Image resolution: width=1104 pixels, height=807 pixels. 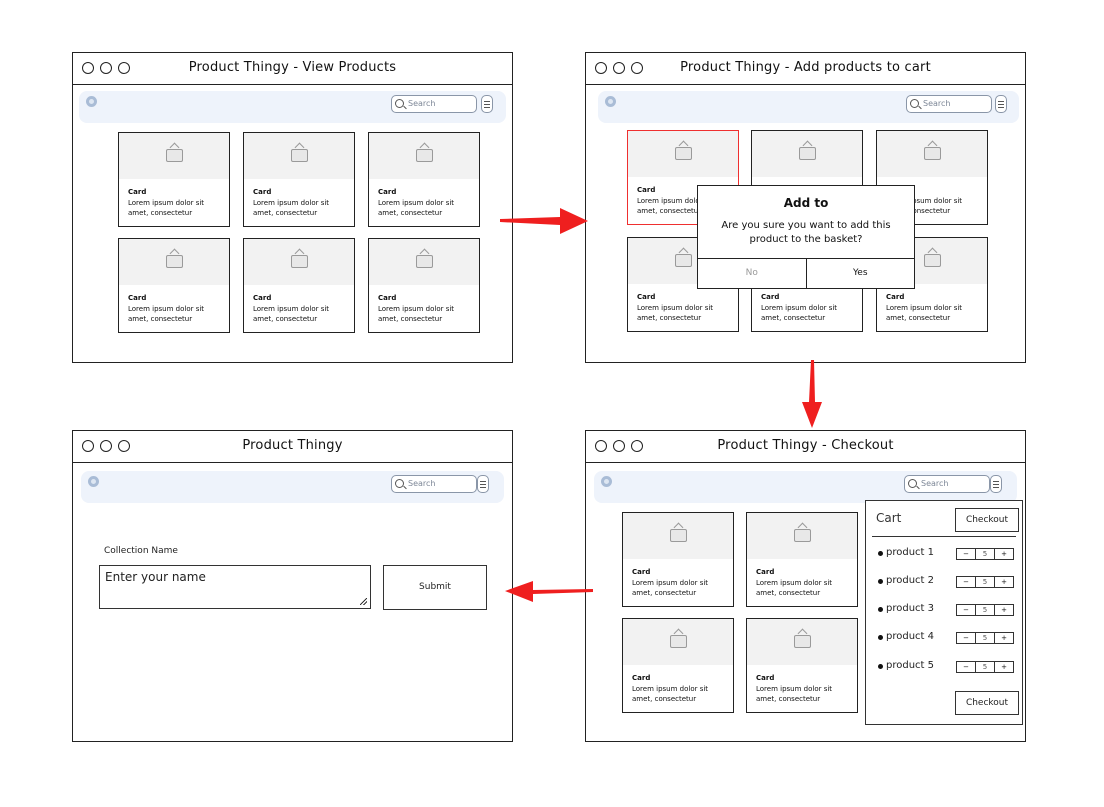 What do you see at coordinates (910, 580) in the screenshot?
I see `cart-item-name: product 2` at bounding box center [910, 580].